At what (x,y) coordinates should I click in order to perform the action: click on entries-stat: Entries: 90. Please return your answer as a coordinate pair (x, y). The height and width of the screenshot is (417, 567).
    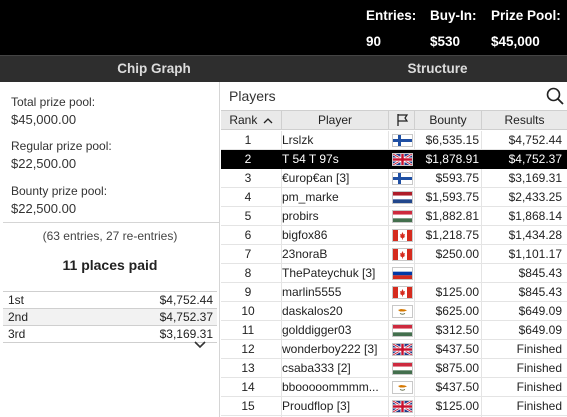
    Looking at the image, I should click on (391, 29).